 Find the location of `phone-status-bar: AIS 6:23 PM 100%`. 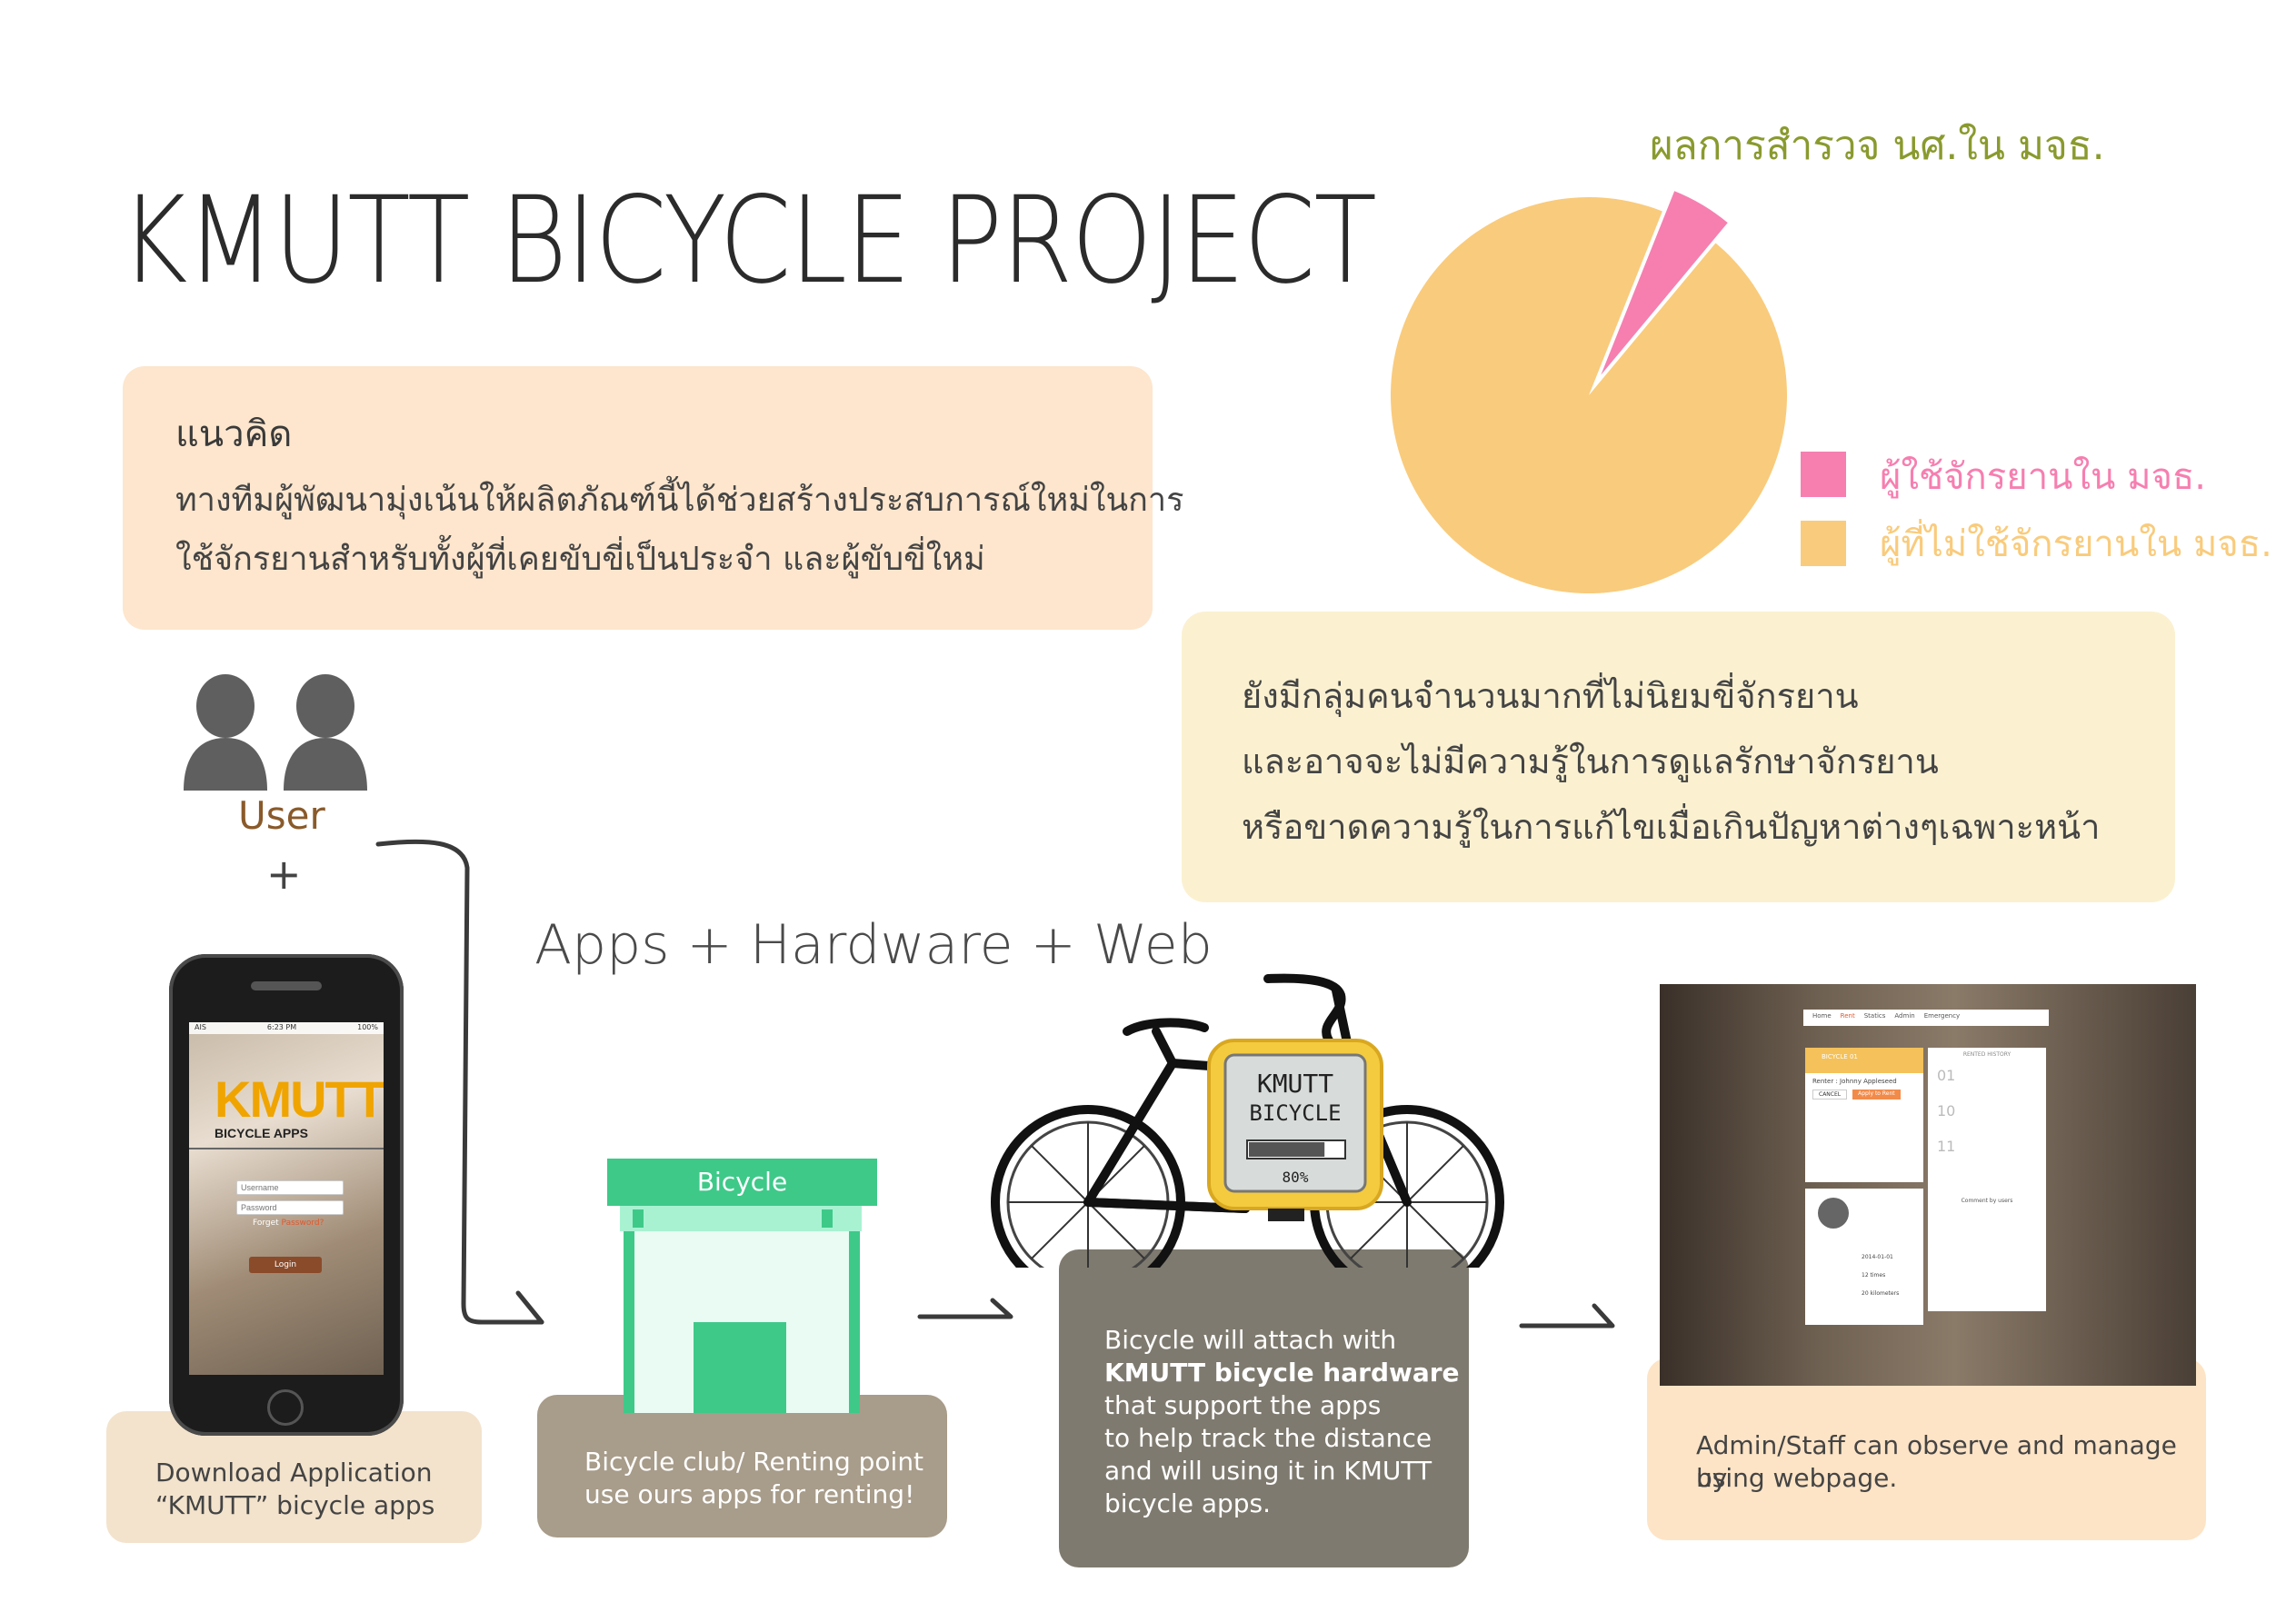

phone-status-bar: AIS 6:23 PM 100% is located at coordinates (286, 1028).